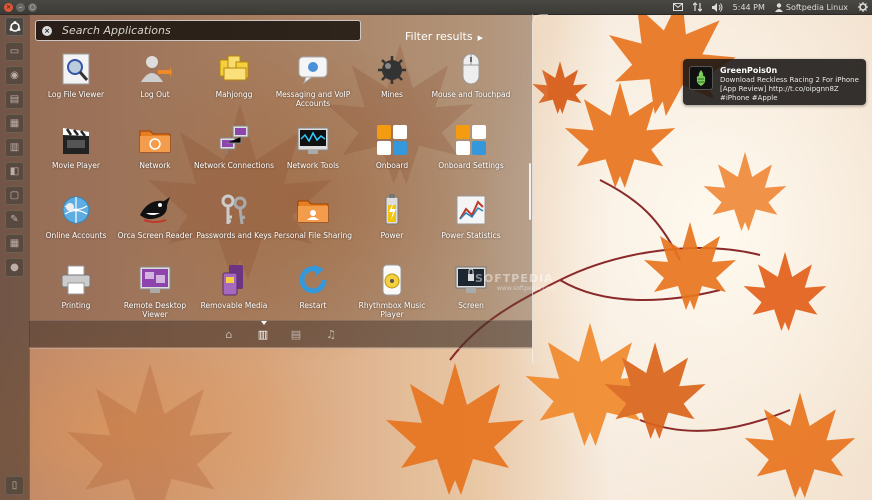  I want to click on launcher-workspaces-icon: ▦, so click(14, 243).